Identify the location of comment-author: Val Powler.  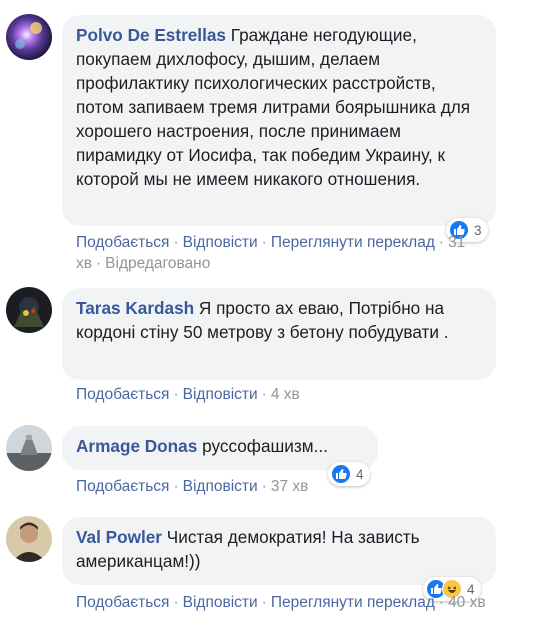
(119, 537).